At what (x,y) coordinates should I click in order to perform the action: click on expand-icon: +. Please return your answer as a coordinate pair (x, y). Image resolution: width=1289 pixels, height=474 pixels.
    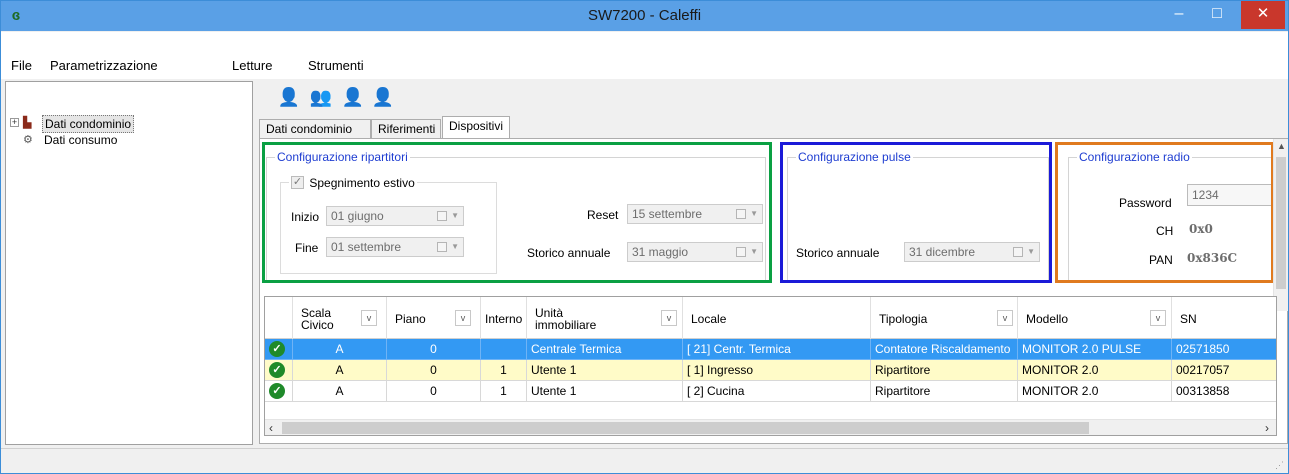
    Looking at the image, I should click on (14, 122).